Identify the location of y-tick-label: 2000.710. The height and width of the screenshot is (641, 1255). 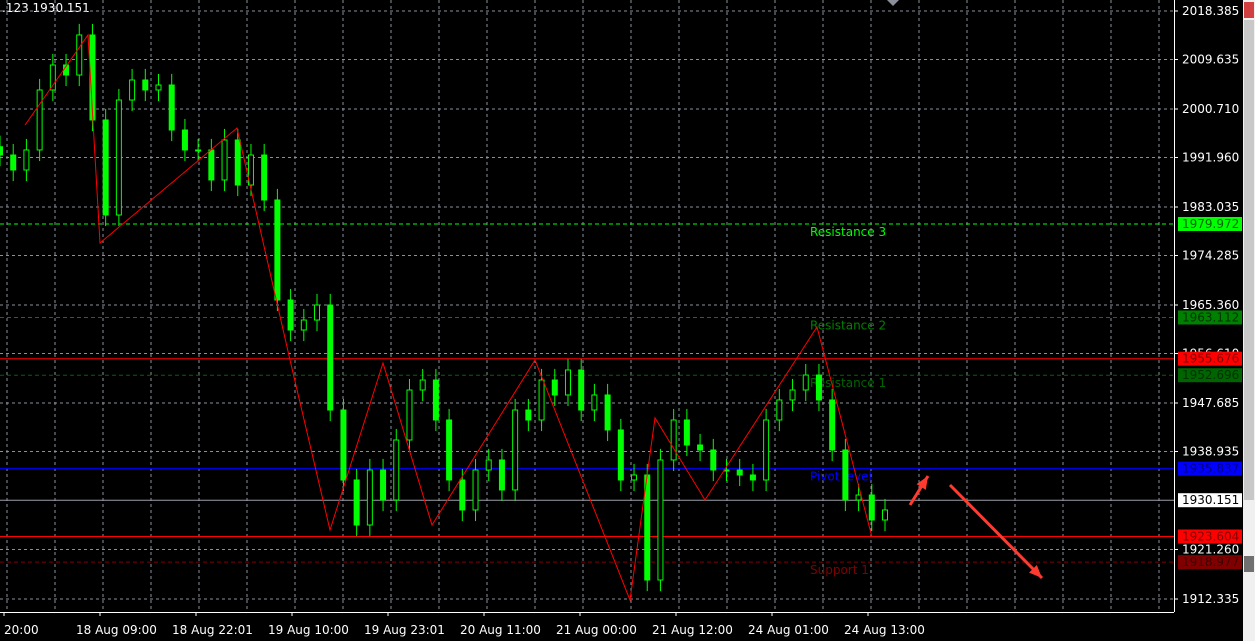
(1210, 109).